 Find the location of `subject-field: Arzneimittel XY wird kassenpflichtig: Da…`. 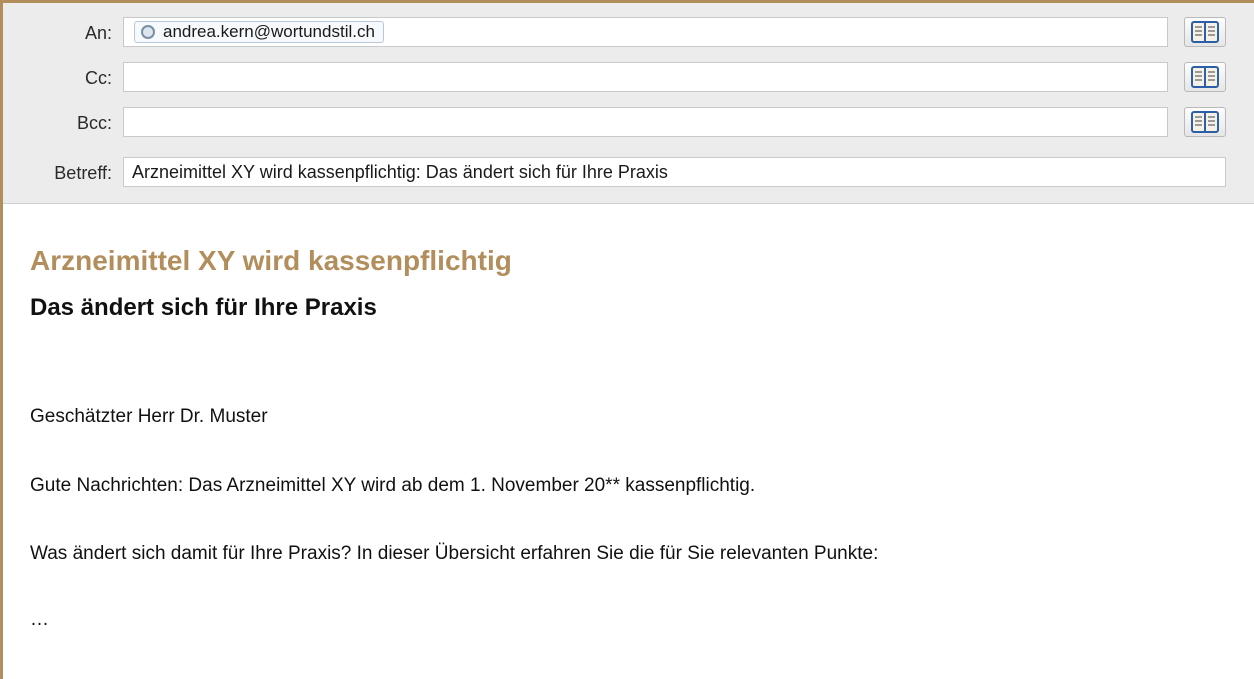

subject-field: Arzneimittel XY wird kassenpflichtig: Da… is located at coordinates (674, 172).